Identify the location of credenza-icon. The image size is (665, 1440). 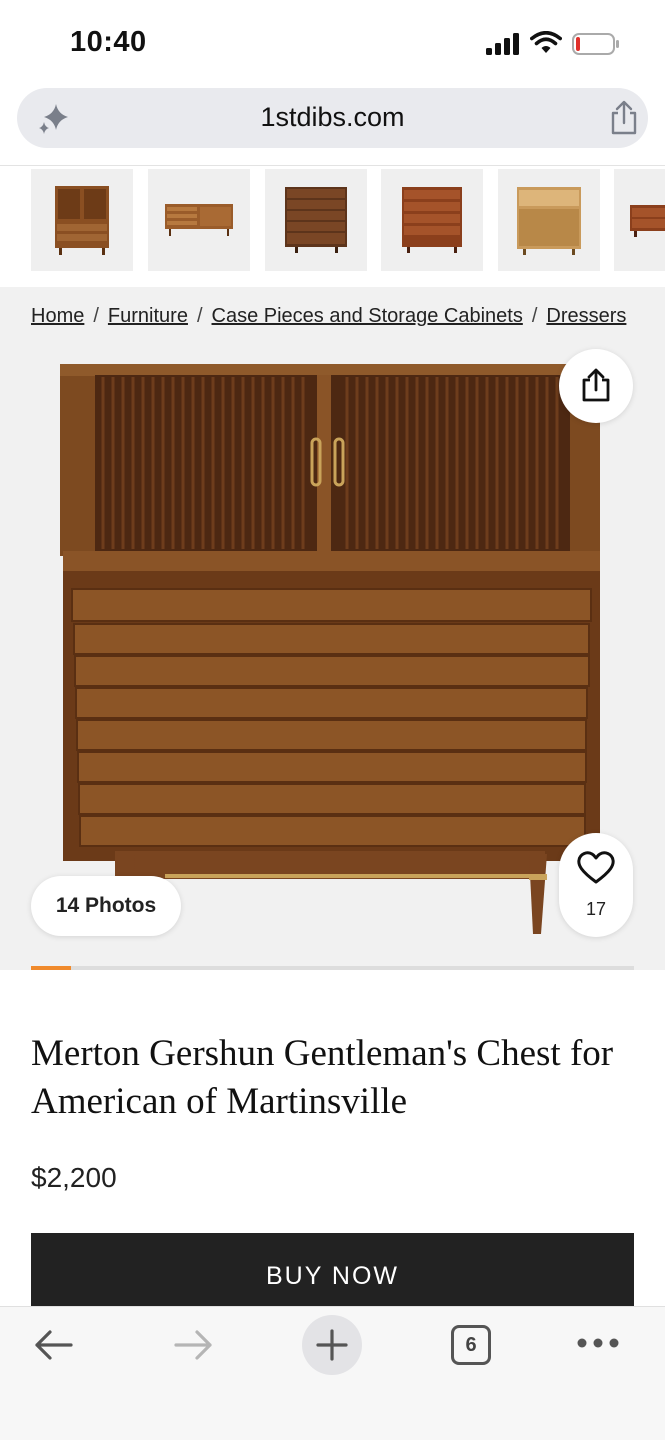
(199, 220).